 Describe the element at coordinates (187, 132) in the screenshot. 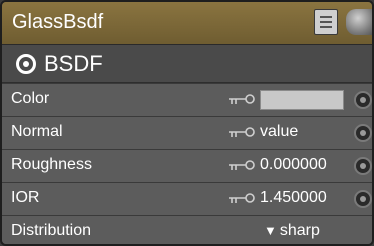

I see `input-row-normal: Normal value` at that location.